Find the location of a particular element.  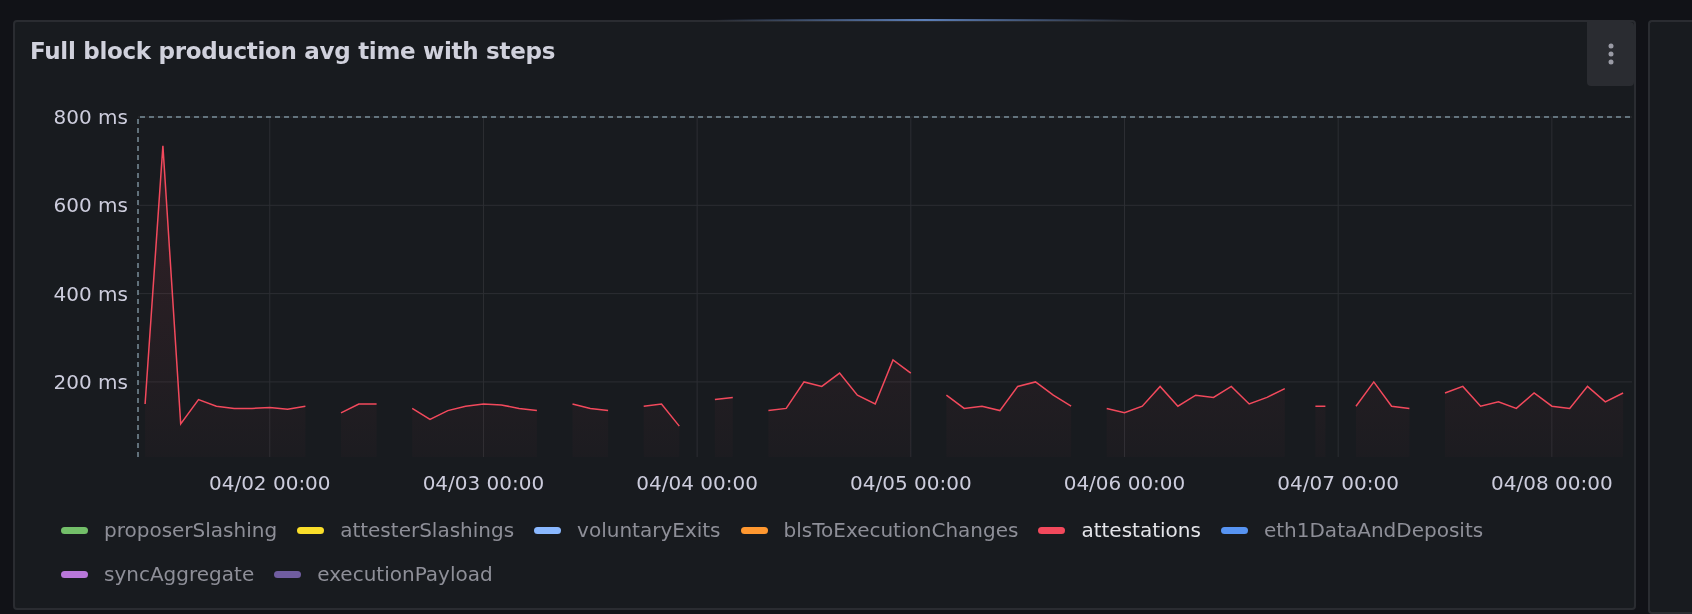

x-axis-label: 04/05 00:00 is located at coordinates (911, 483).